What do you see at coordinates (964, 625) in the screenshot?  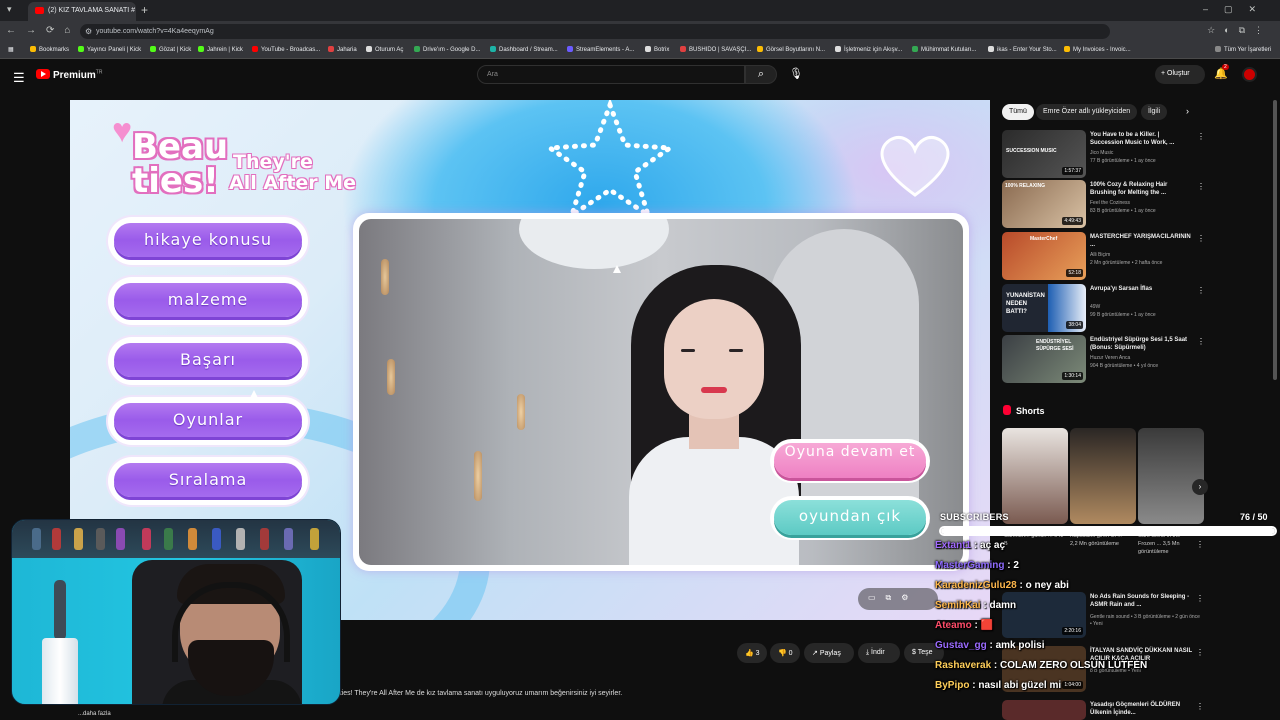 I see `chat-message: Ateamo : 🟥` at bounding box center [964, 625].